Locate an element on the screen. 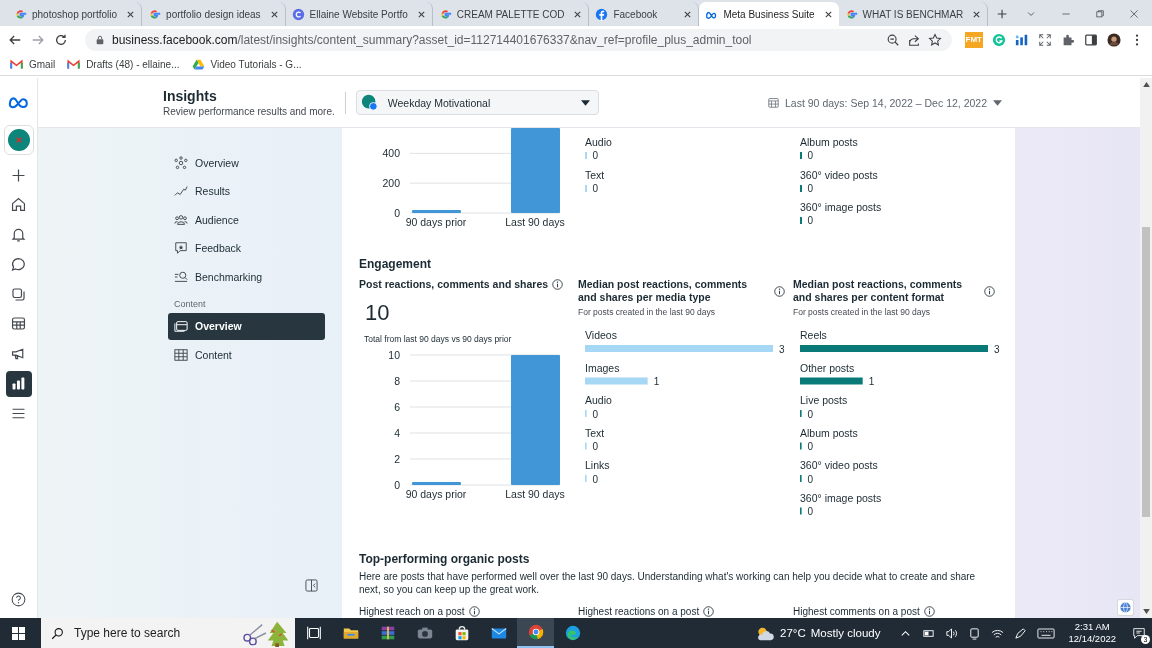 Image resolution: width=1152 pixels, height=648 pixels. section-title: Top-performing organic posts is located at coordinates (445, 559).